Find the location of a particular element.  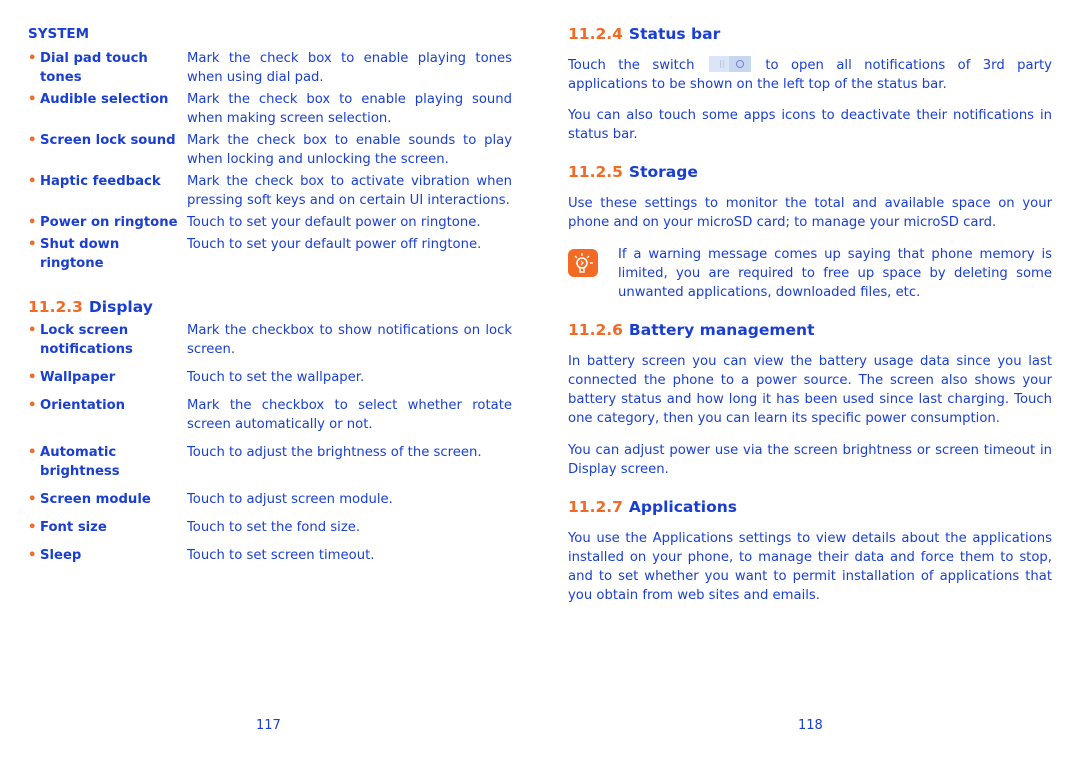

section-title: Display is located at coordinates (120, 307).